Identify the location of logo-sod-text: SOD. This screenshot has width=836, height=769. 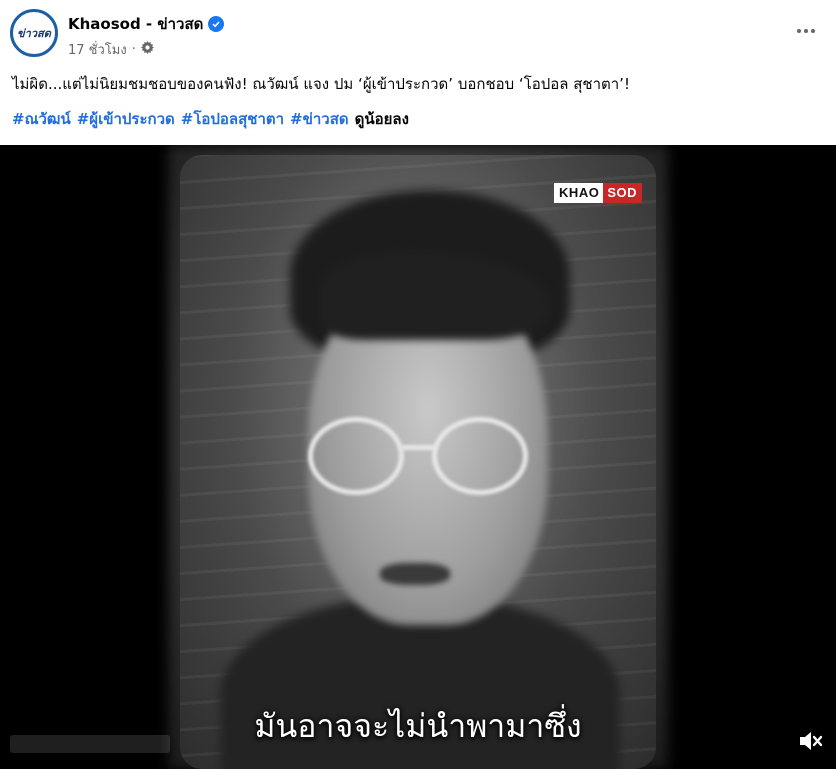
(622, 193).